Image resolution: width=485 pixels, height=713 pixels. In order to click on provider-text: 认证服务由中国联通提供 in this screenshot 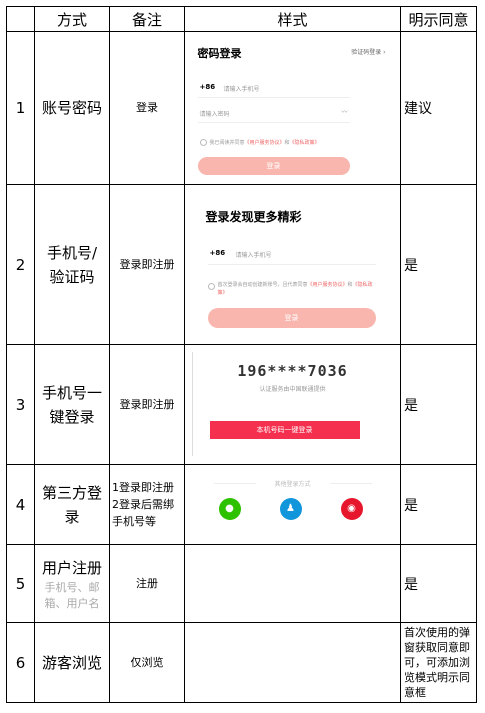, I will do `click(292, 389)`.